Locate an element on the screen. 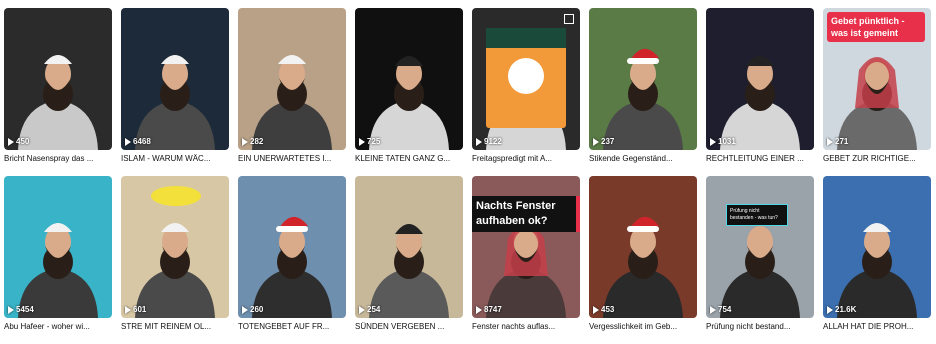 The image size is (936, 344). video-thumbnail: Prüfung nicht bestanden - was tun? 754 is located at coordinates (760, 247).